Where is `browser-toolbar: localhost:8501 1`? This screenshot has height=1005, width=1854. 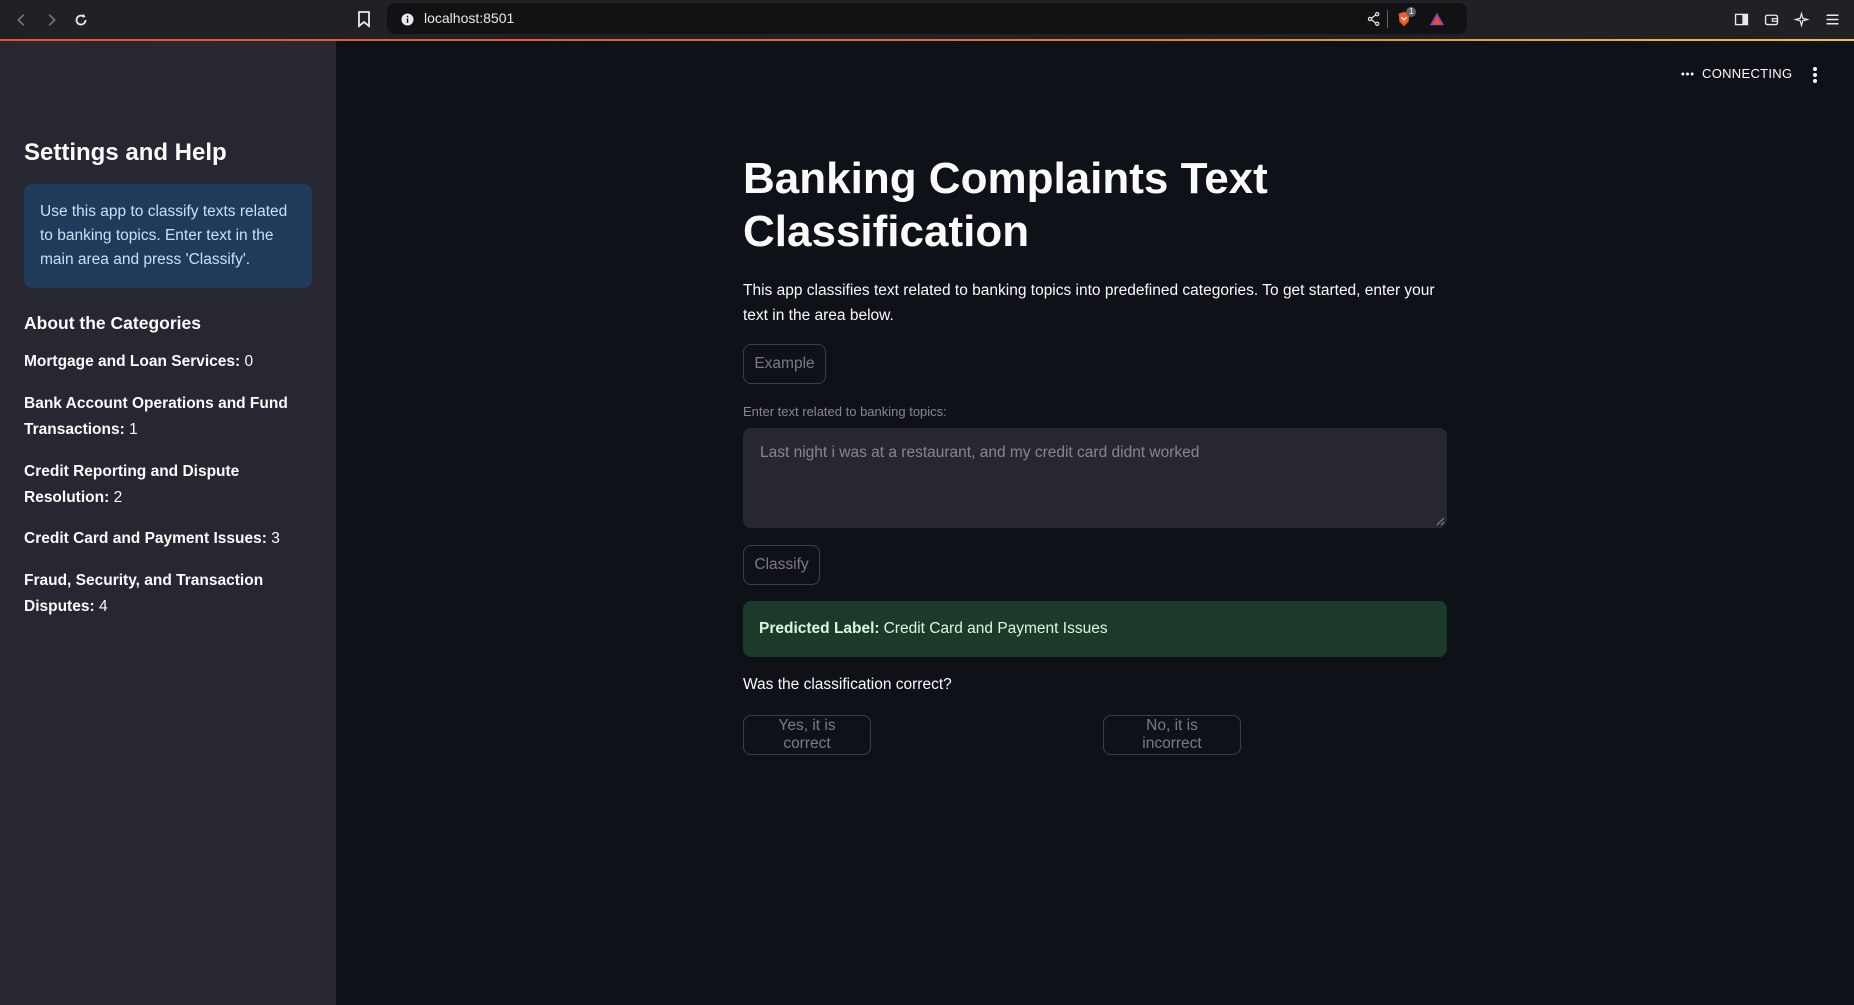
browser-toolbar: localhost:8501 1 is located at coordinates (927, 19).